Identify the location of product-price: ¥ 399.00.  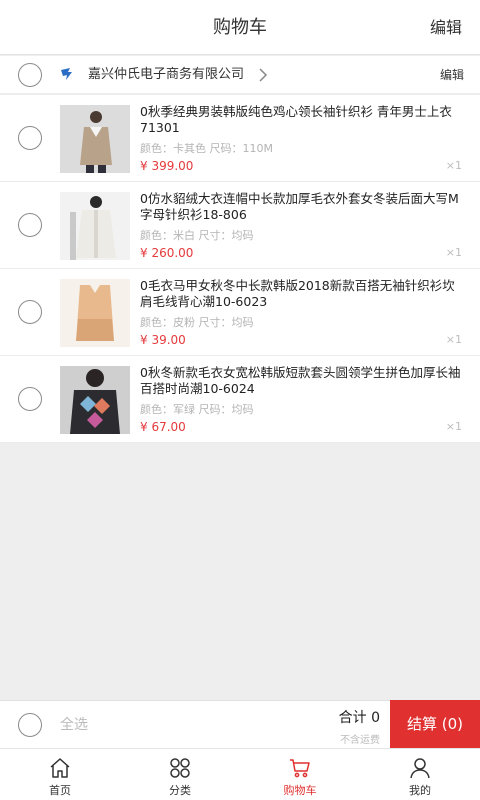
(167, 166).